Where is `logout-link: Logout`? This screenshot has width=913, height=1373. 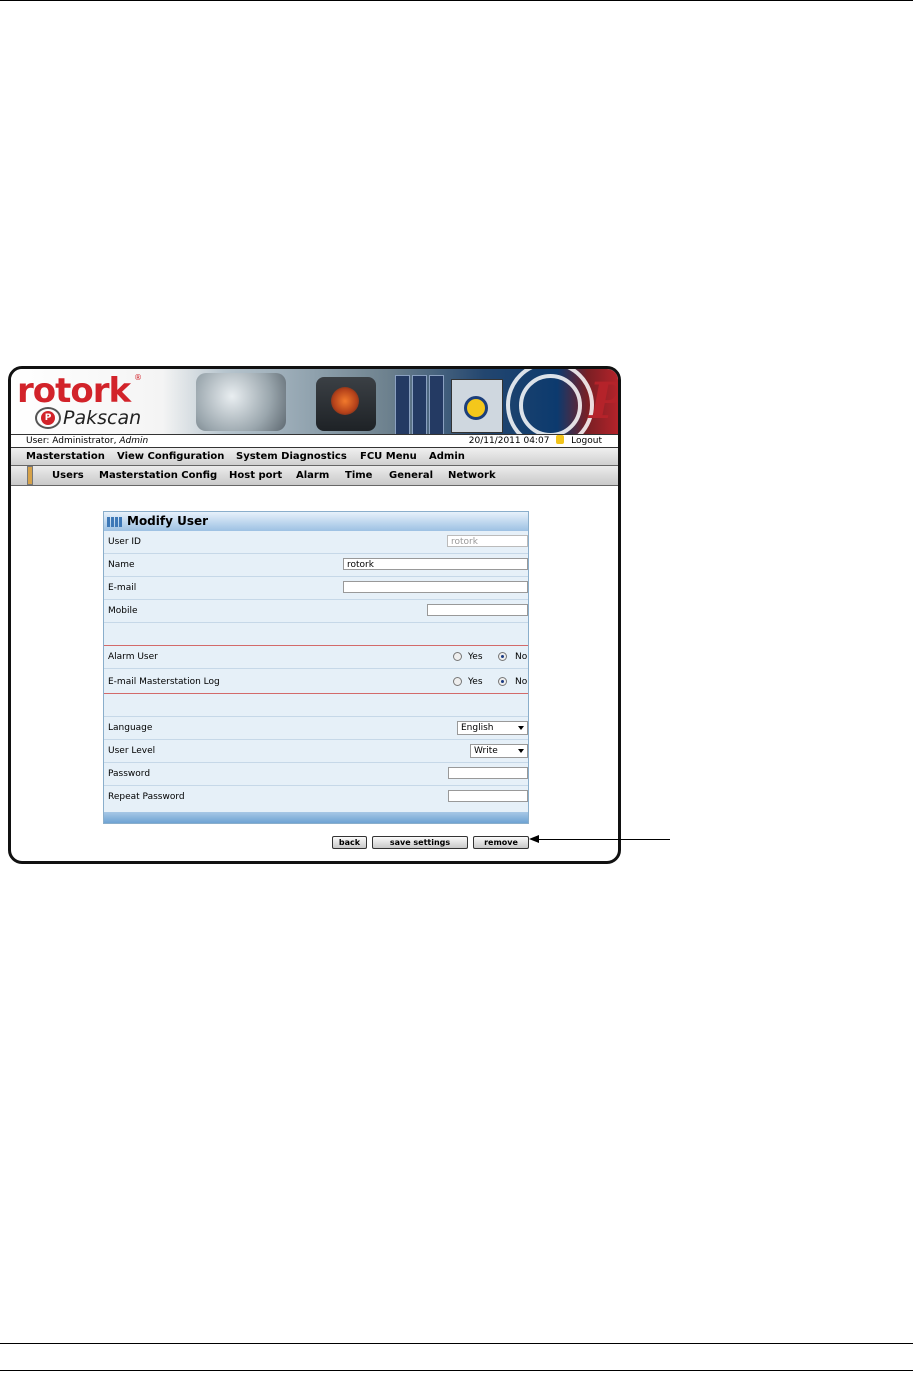
logout-link: Logout is located at coordinates (586, 441).